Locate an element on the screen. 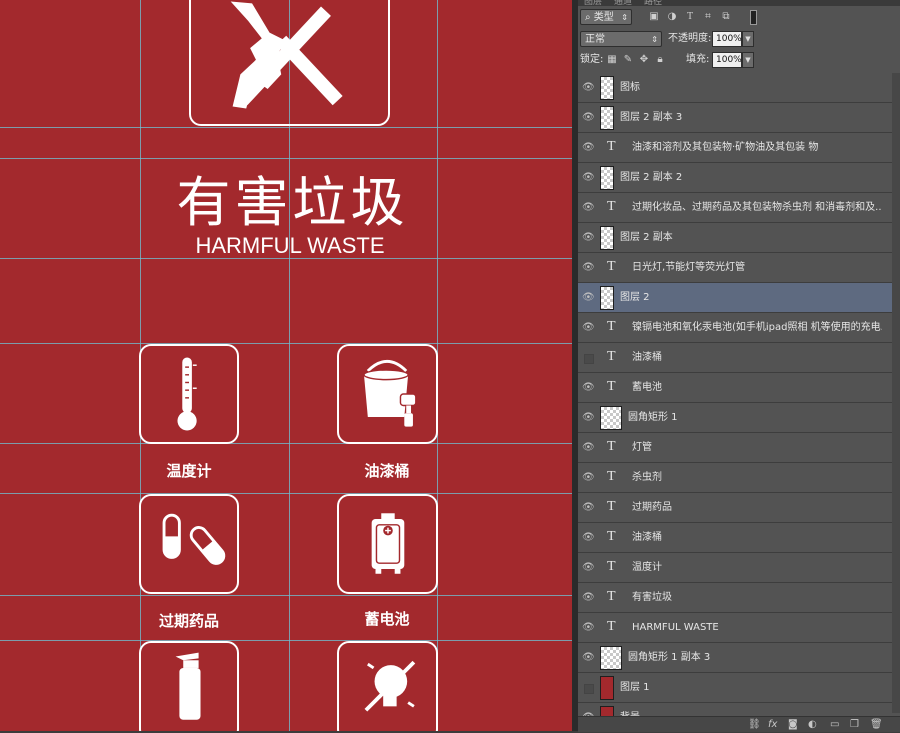 The width and height of the screenshot is (900, 733). layer-row: 图层 1 is located at coordinates (735, 688).